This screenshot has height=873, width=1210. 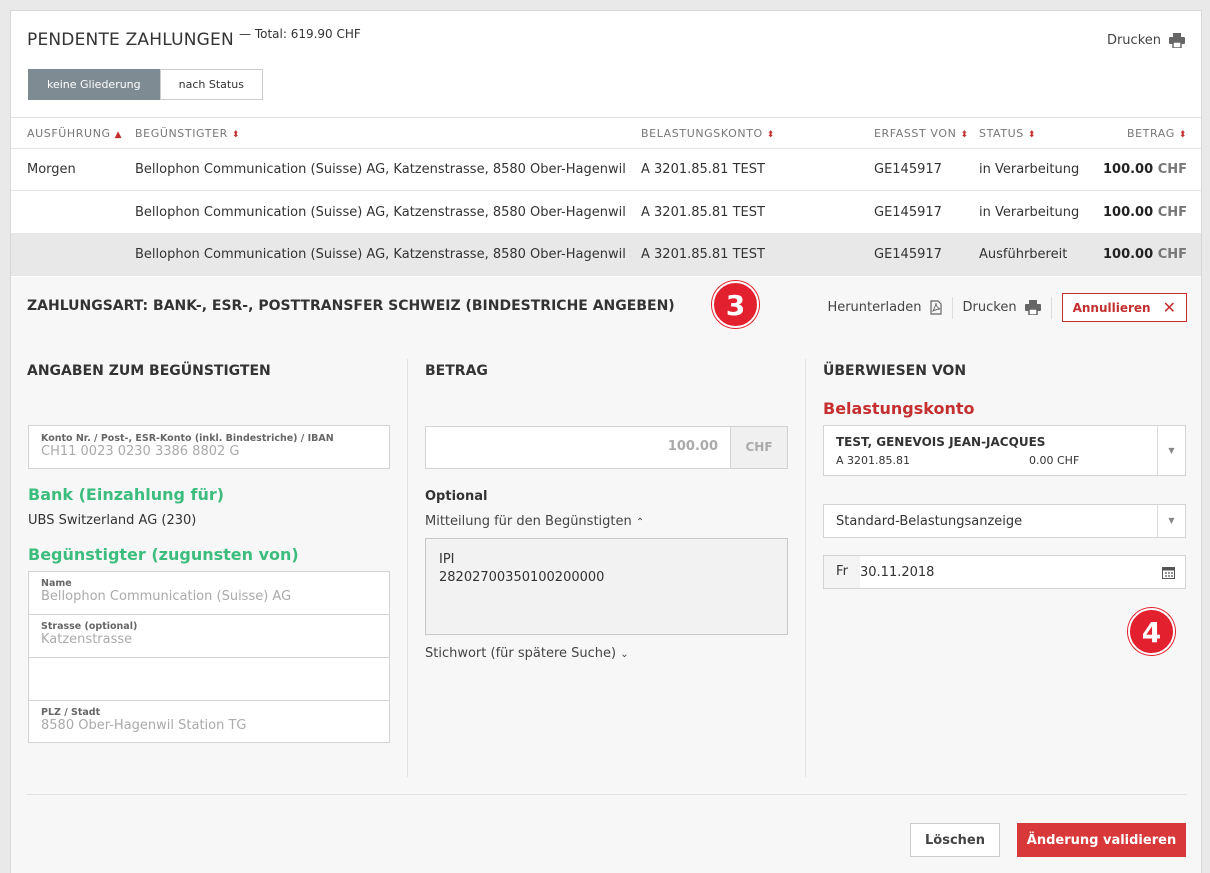 I want to click on date-value: 30.11.2018, so click(x=897, y=572).